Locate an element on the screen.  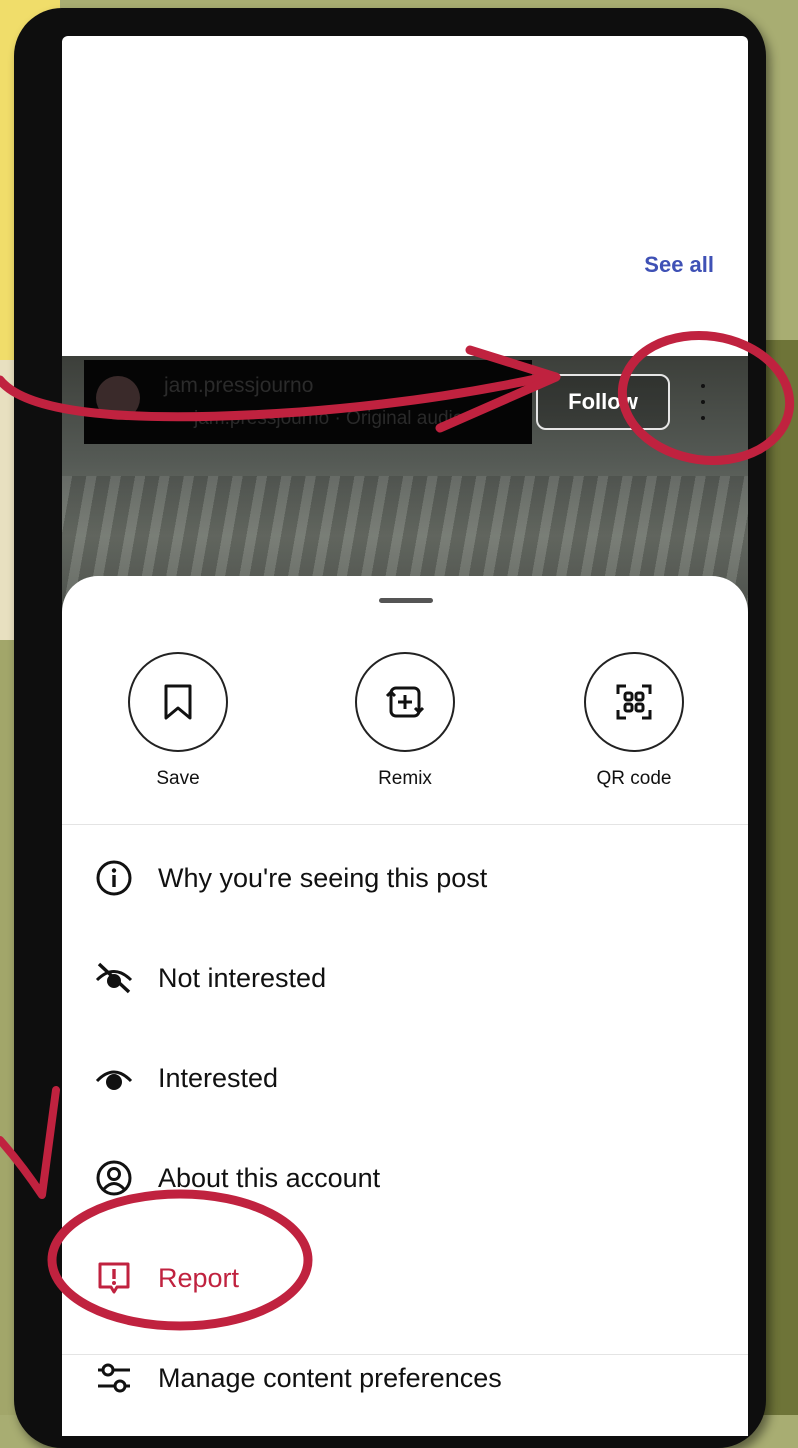
remix-button: Remix is located at coordinates (405, 721).